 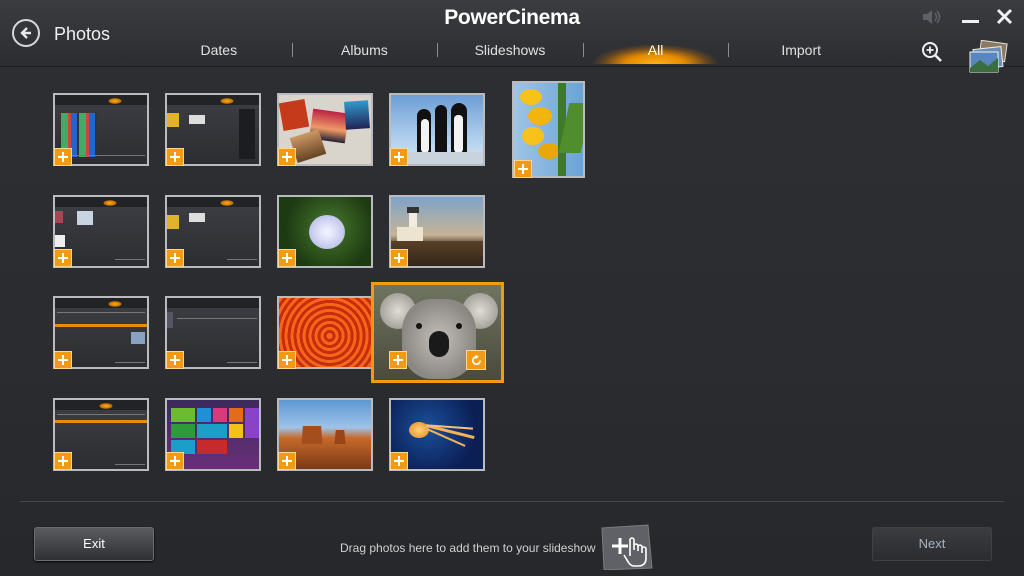 I want to click on app-title: PowerCinema, so click(x=512, y=17).